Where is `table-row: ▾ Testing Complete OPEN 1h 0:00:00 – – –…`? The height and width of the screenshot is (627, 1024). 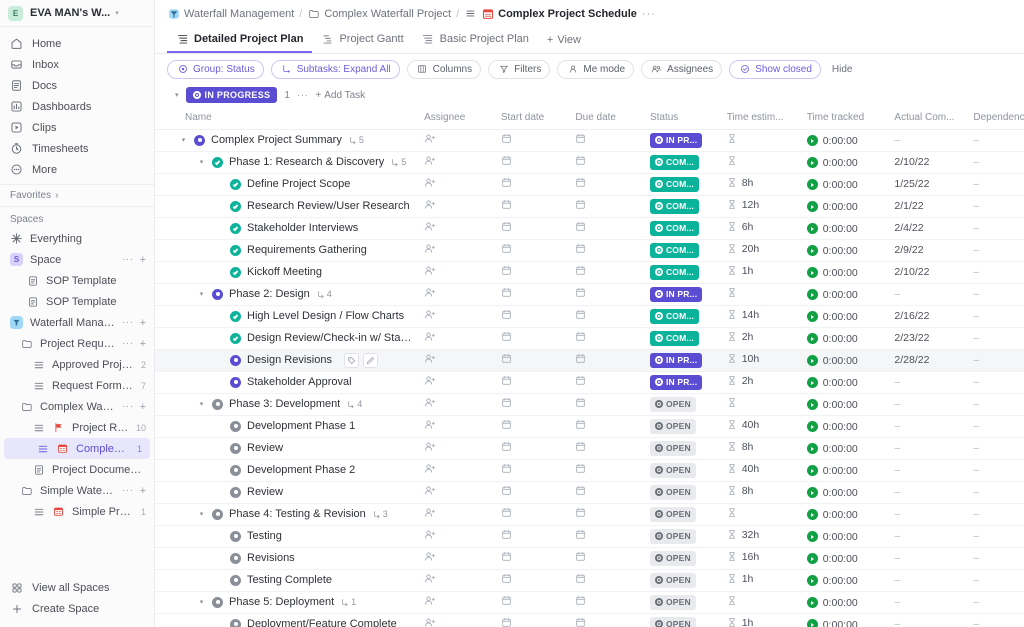 table-row: ▾ Testing Complete OPEN 1h 0:00:00 – – –… is located at coordinates (589, 580).